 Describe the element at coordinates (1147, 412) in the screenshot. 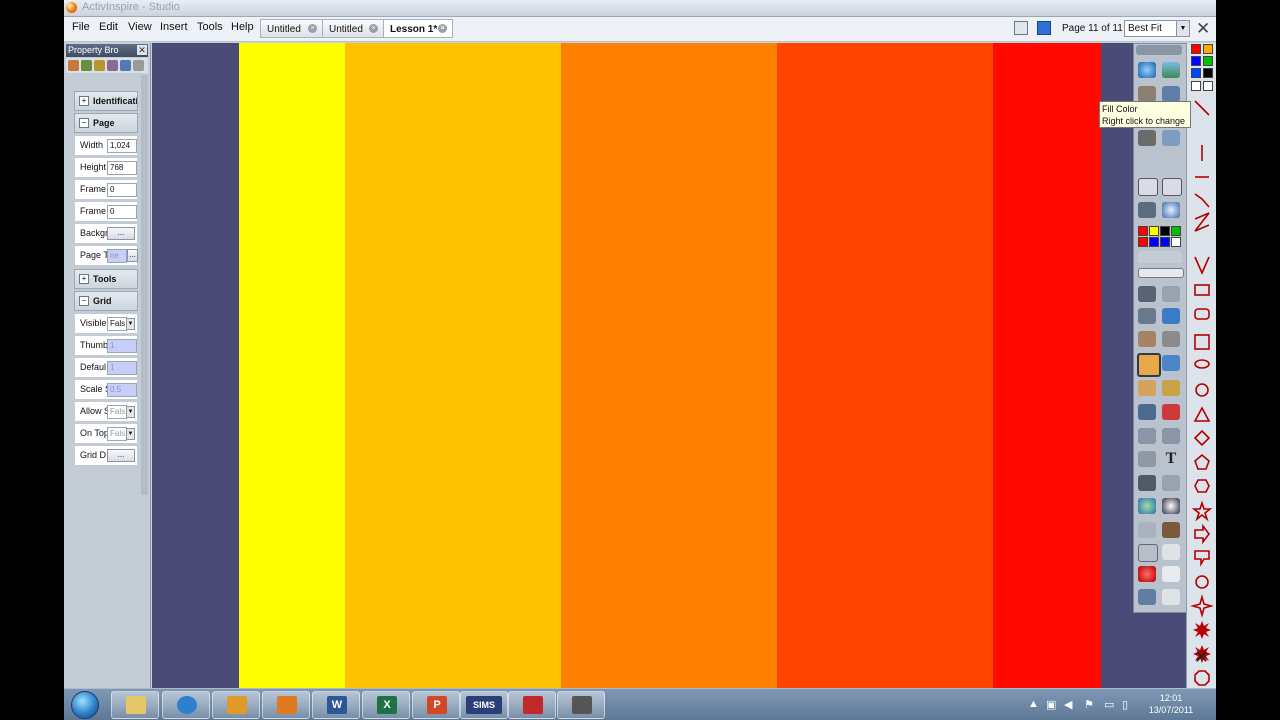

I see `clear-icon` at that location.